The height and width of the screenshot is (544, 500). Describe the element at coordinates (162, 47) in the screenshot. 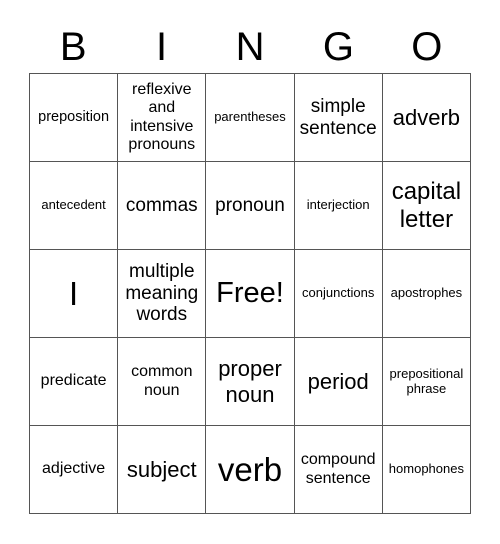

I see `header-letter-i: I` at that location.